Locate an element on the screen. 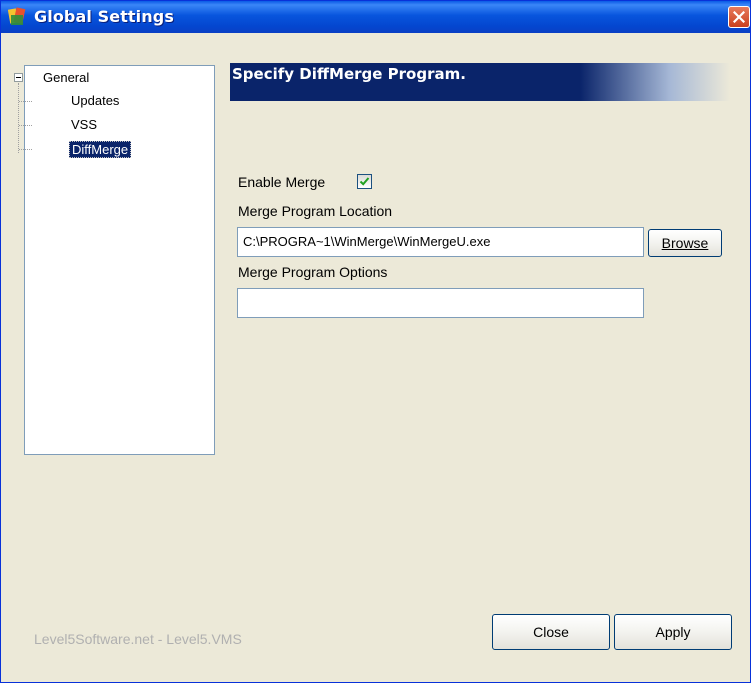 Image resolution: width=751 pixels, height=683 pixels. browse-button-label: Browse is located at coordinates (685, 243).